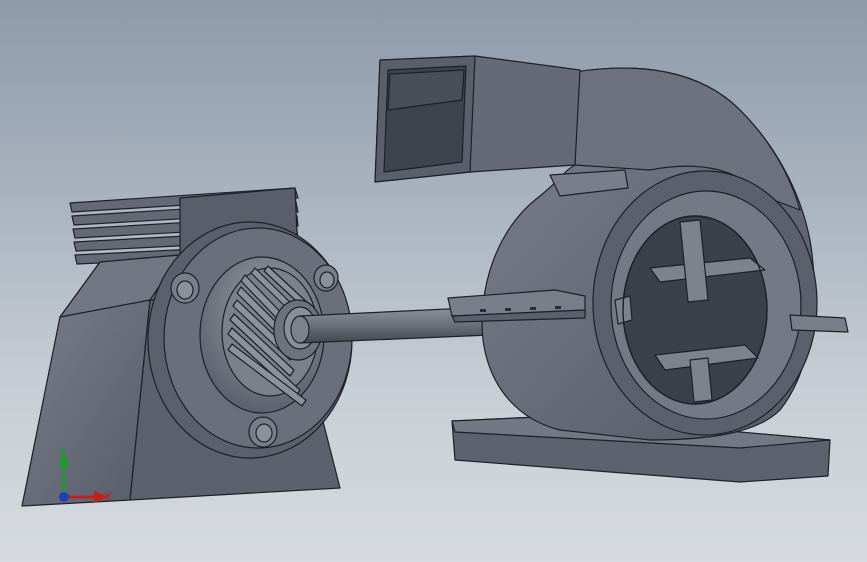  What do you see at coordinates (516, 306) in the screenshot?
I see `bearing-bracket` at bounding box center [516, 306].